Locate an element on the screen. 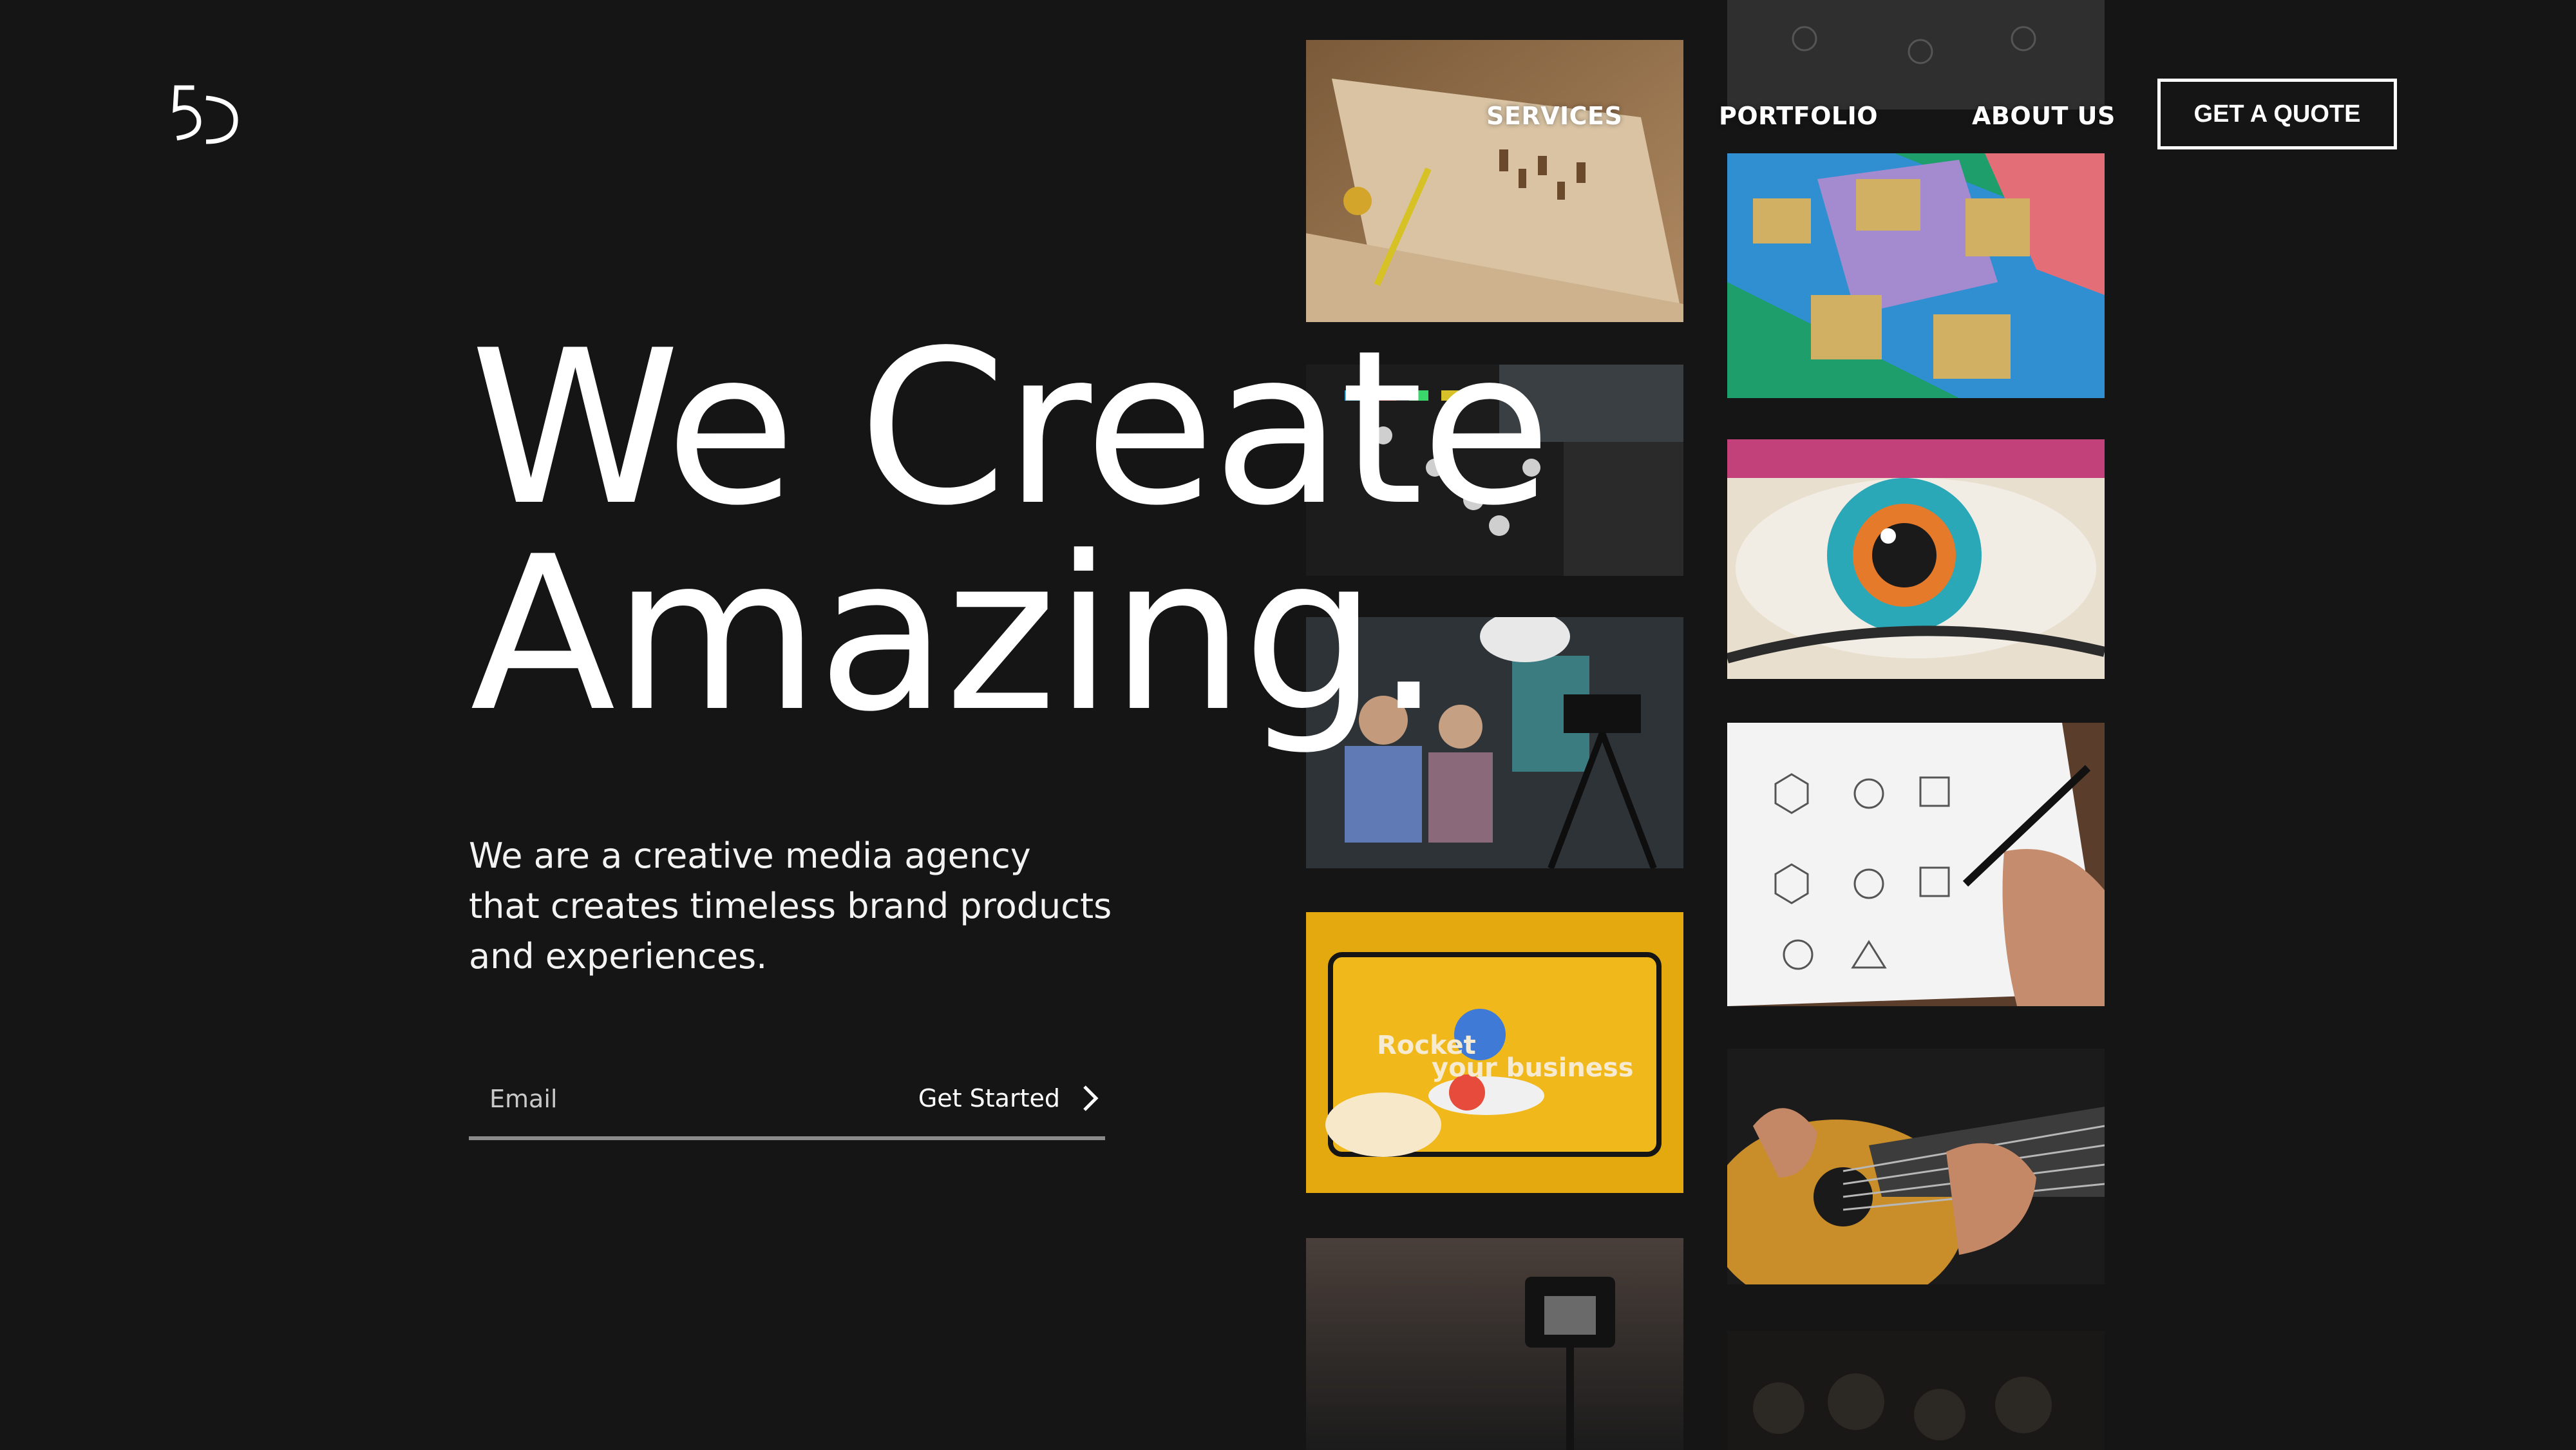 This screenshot has width=2576, height=1450. get-started-button: Get Started is located at coordinates (1009, 1098).